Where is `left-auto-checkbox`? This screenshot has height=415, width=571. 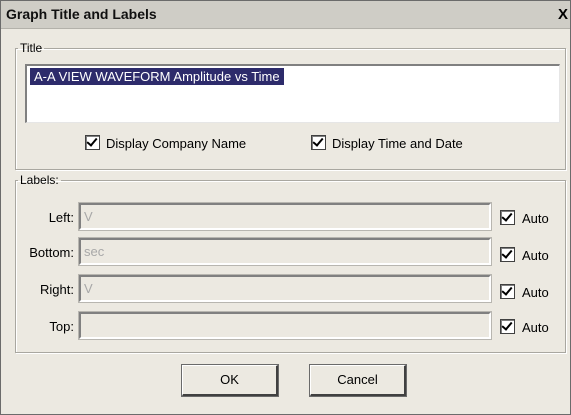 left-auto-checkbox is located at coordinates (507, 217).